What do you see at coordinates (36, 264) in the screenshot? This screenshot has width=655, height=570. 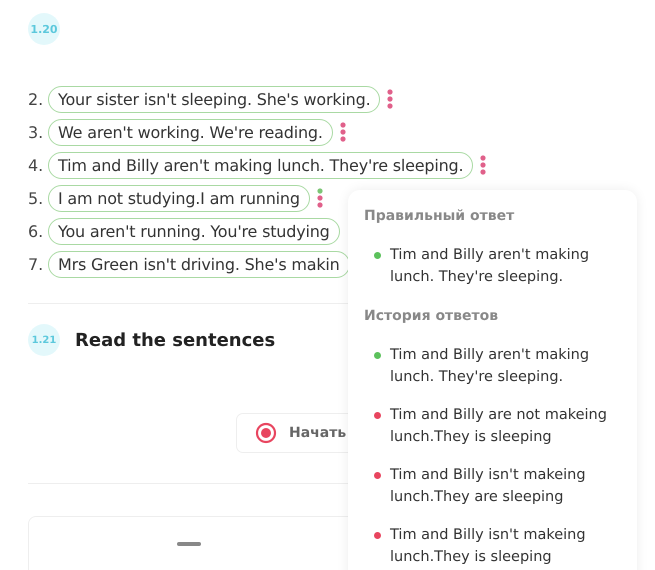 I see `item-number: 7.` at bounding box center [36, 264].